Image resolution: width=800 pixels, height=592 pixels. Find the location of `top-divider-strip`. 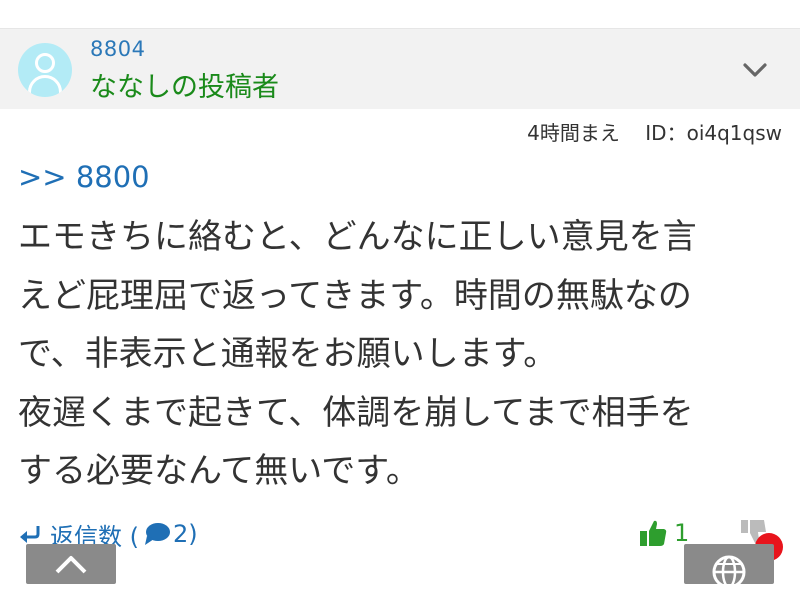

top-divider-strip is located at coordinates (400, 14).